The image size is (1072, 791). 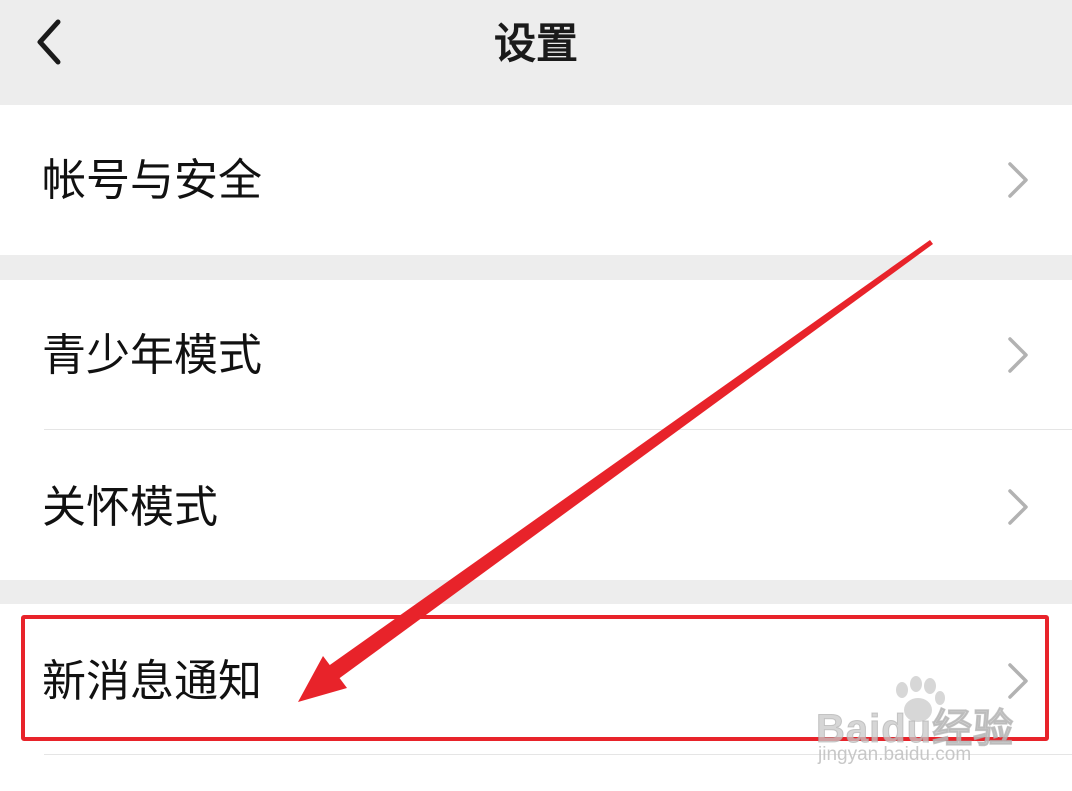 What do you see at coordinates (558, 754) in the screenshot?
I see `row-divider` at bounding box center [558, 754].